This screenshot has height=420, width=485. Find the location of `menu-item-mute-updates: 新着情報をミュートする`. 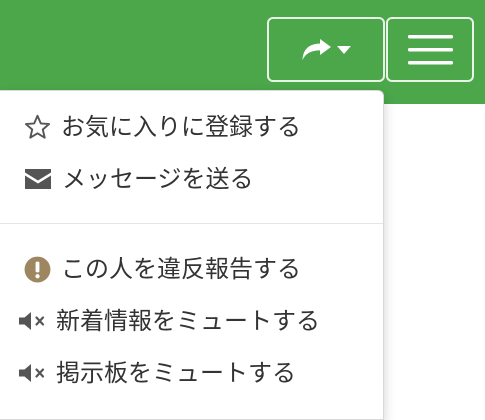

menu-item-mute-updates: 新着情報をミュートする is located at coordinates (200, 321).